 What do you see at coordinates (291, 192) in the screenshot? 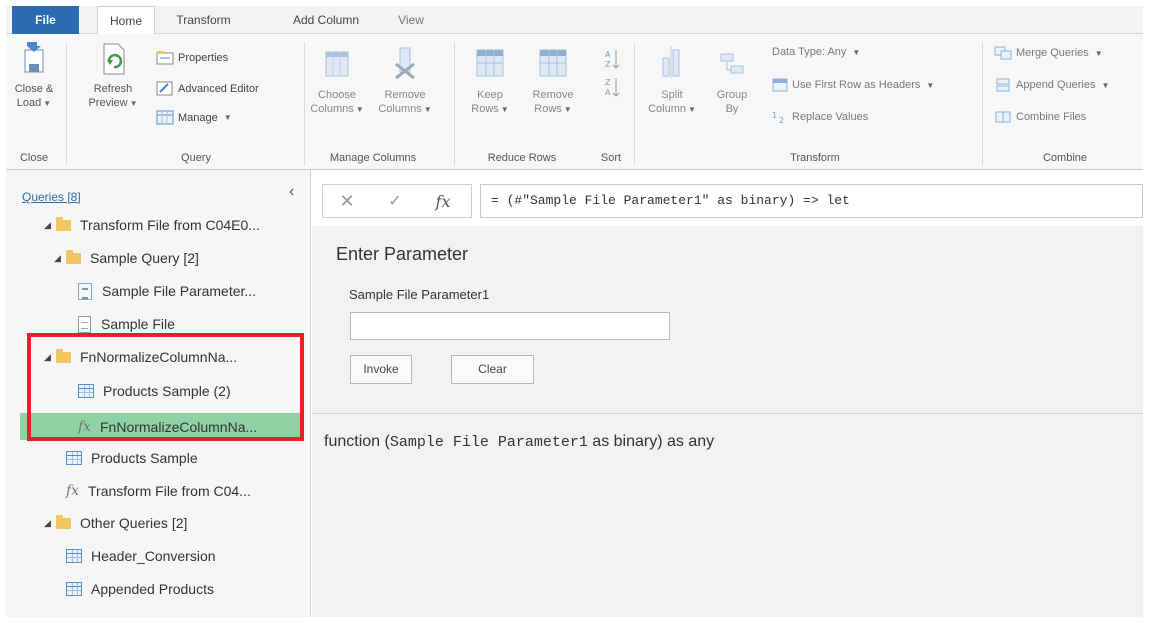
I see `collapse-pane-icon: ‹` at bounding box center [291, 192].